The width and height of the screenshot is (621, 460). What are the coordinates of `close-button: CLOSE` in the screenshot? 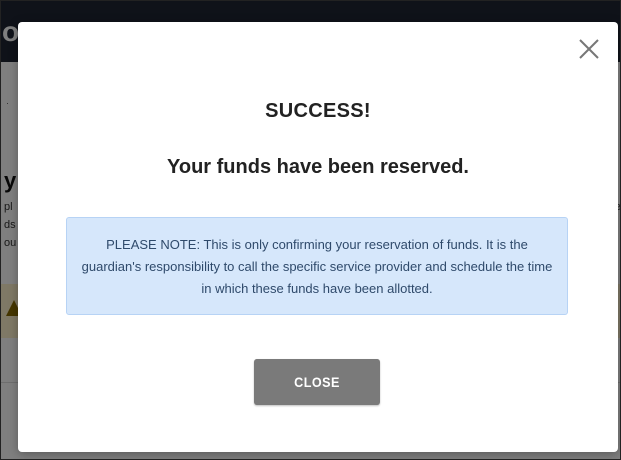 It's located at (317, 382).